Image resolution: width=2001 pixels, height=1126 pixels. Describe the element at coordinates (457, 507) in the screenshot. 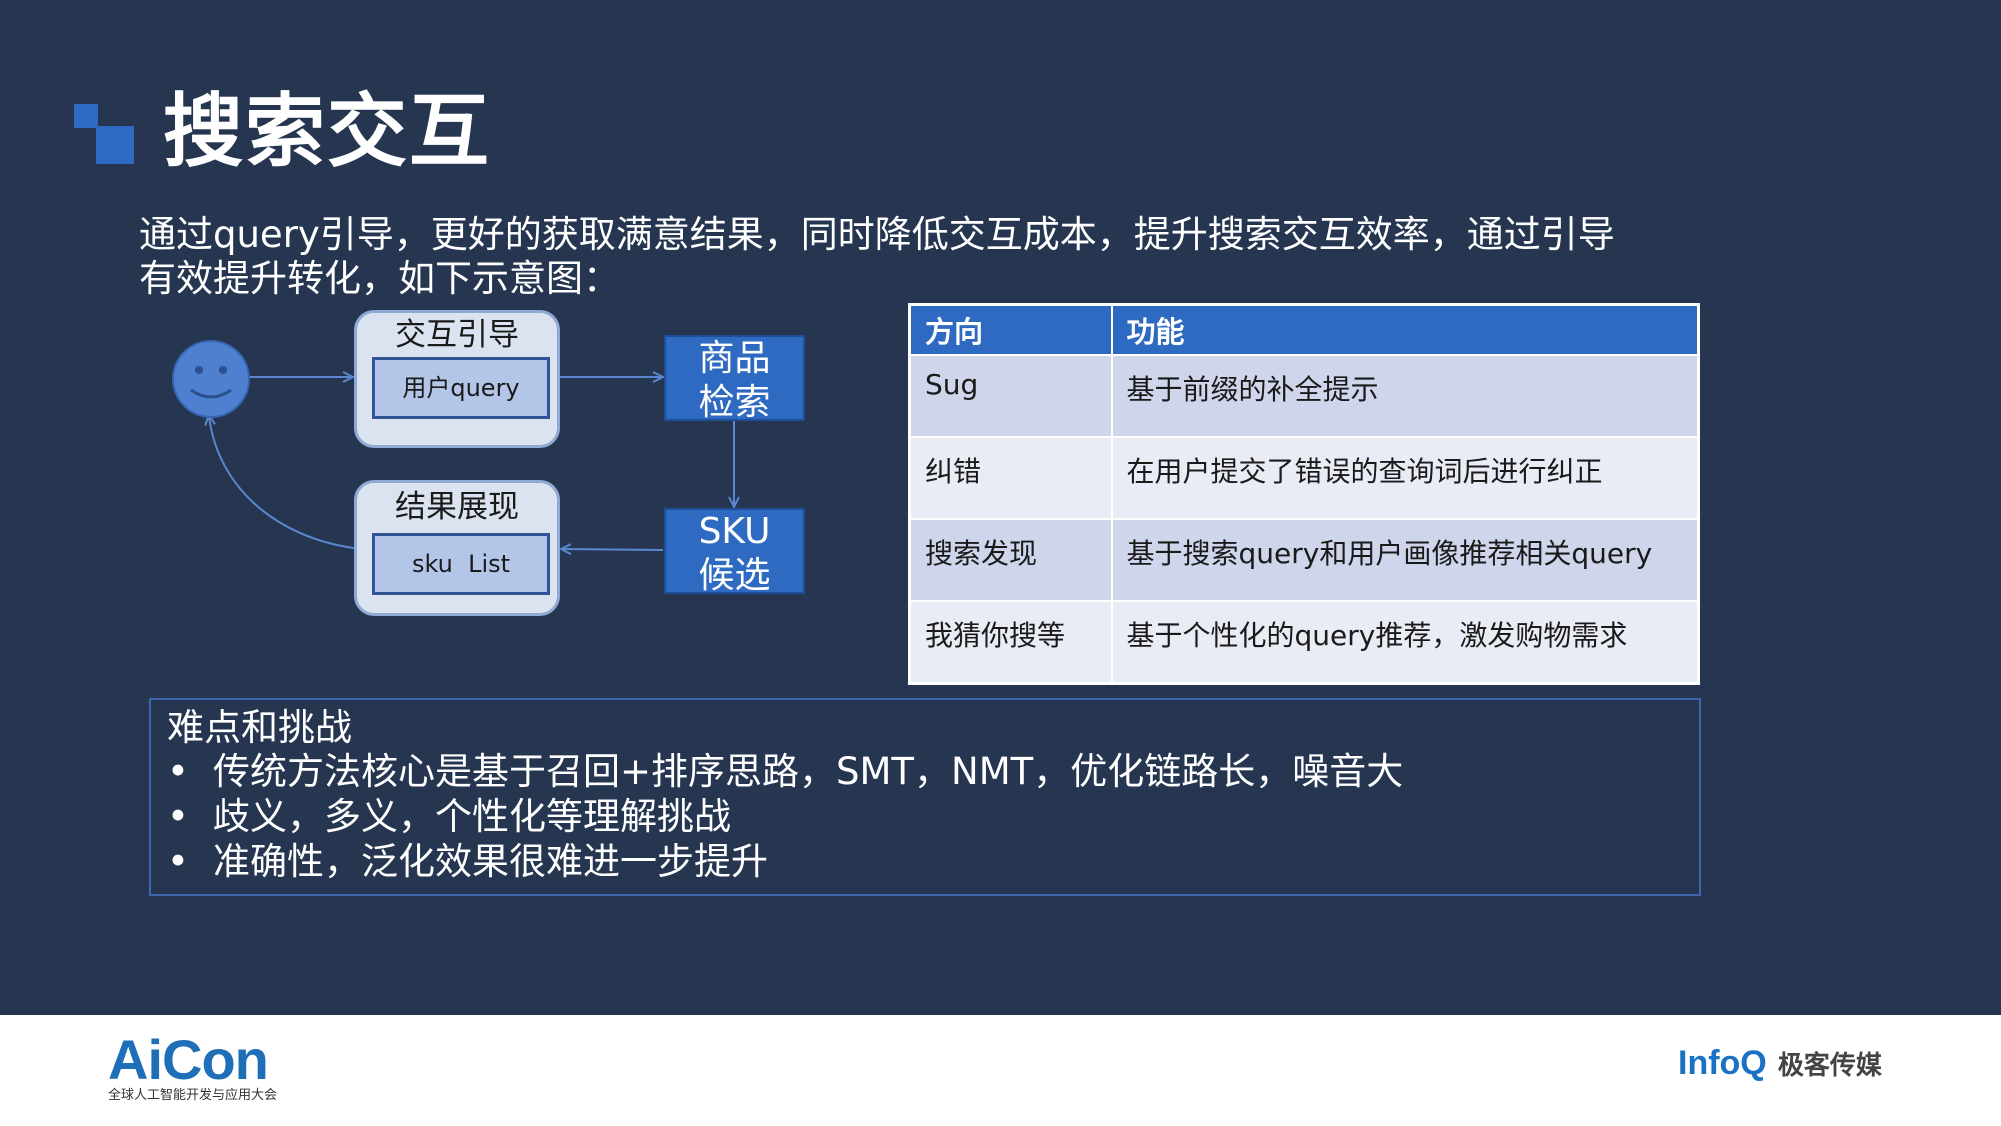

I see `result-node-label: 结果展现` at that location.